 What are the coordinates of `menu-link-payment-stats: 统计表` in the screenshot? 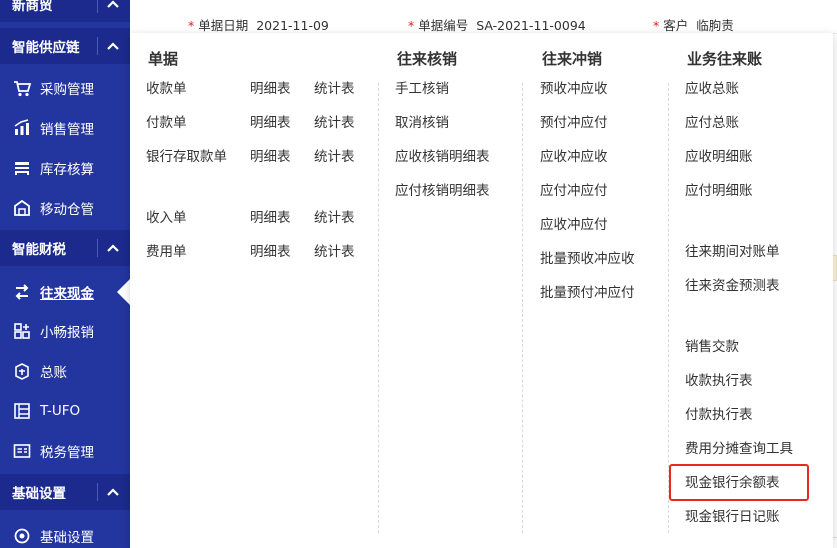 It's located at (334, 123).